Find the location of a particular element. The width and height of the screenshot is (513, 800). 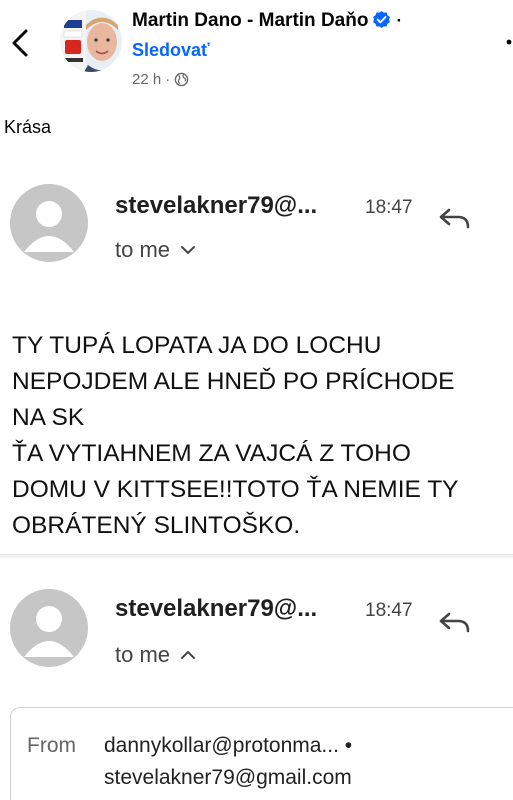

author-photo is located at coordinates (91, 41).